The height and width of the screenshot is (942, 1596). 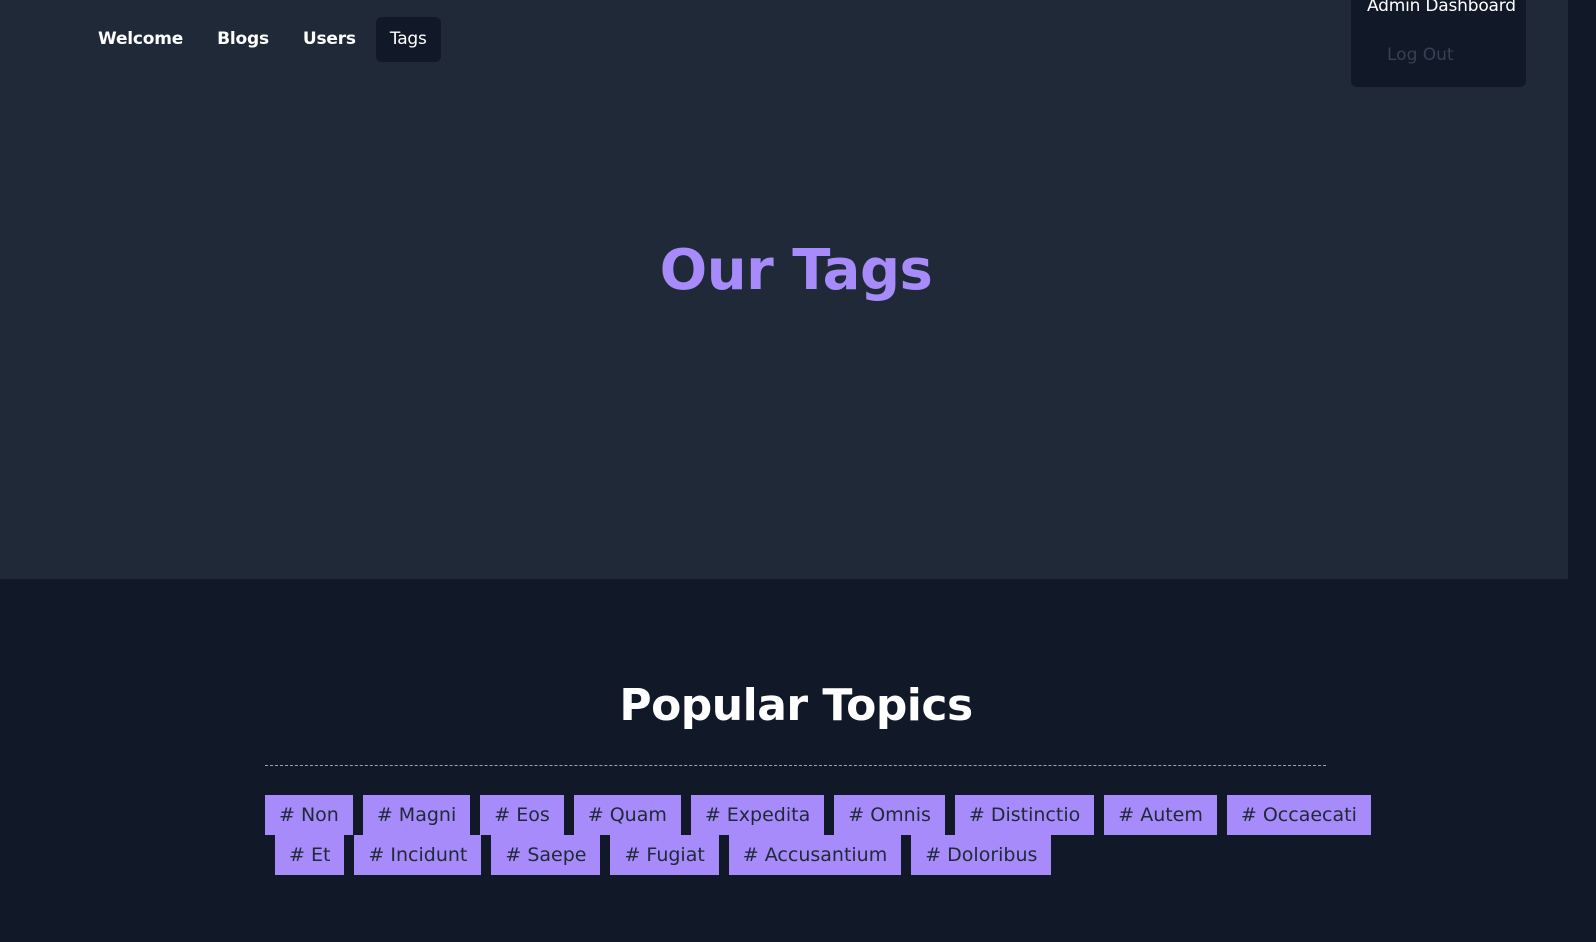 I want to click on section-title: Popular Topics, so click(x=796, y=705).